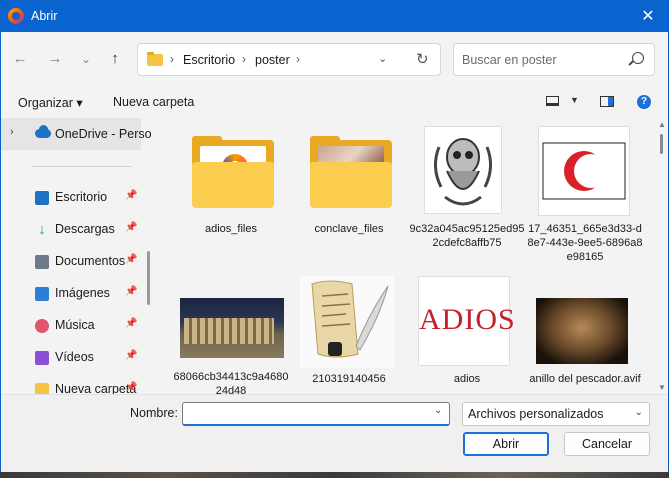 This screenshot has height=478, width=669. Describe the element at coordinates (662, 256) in the screenshot. I see `file-grid-scrollbar: ▲ ▼` at that location.